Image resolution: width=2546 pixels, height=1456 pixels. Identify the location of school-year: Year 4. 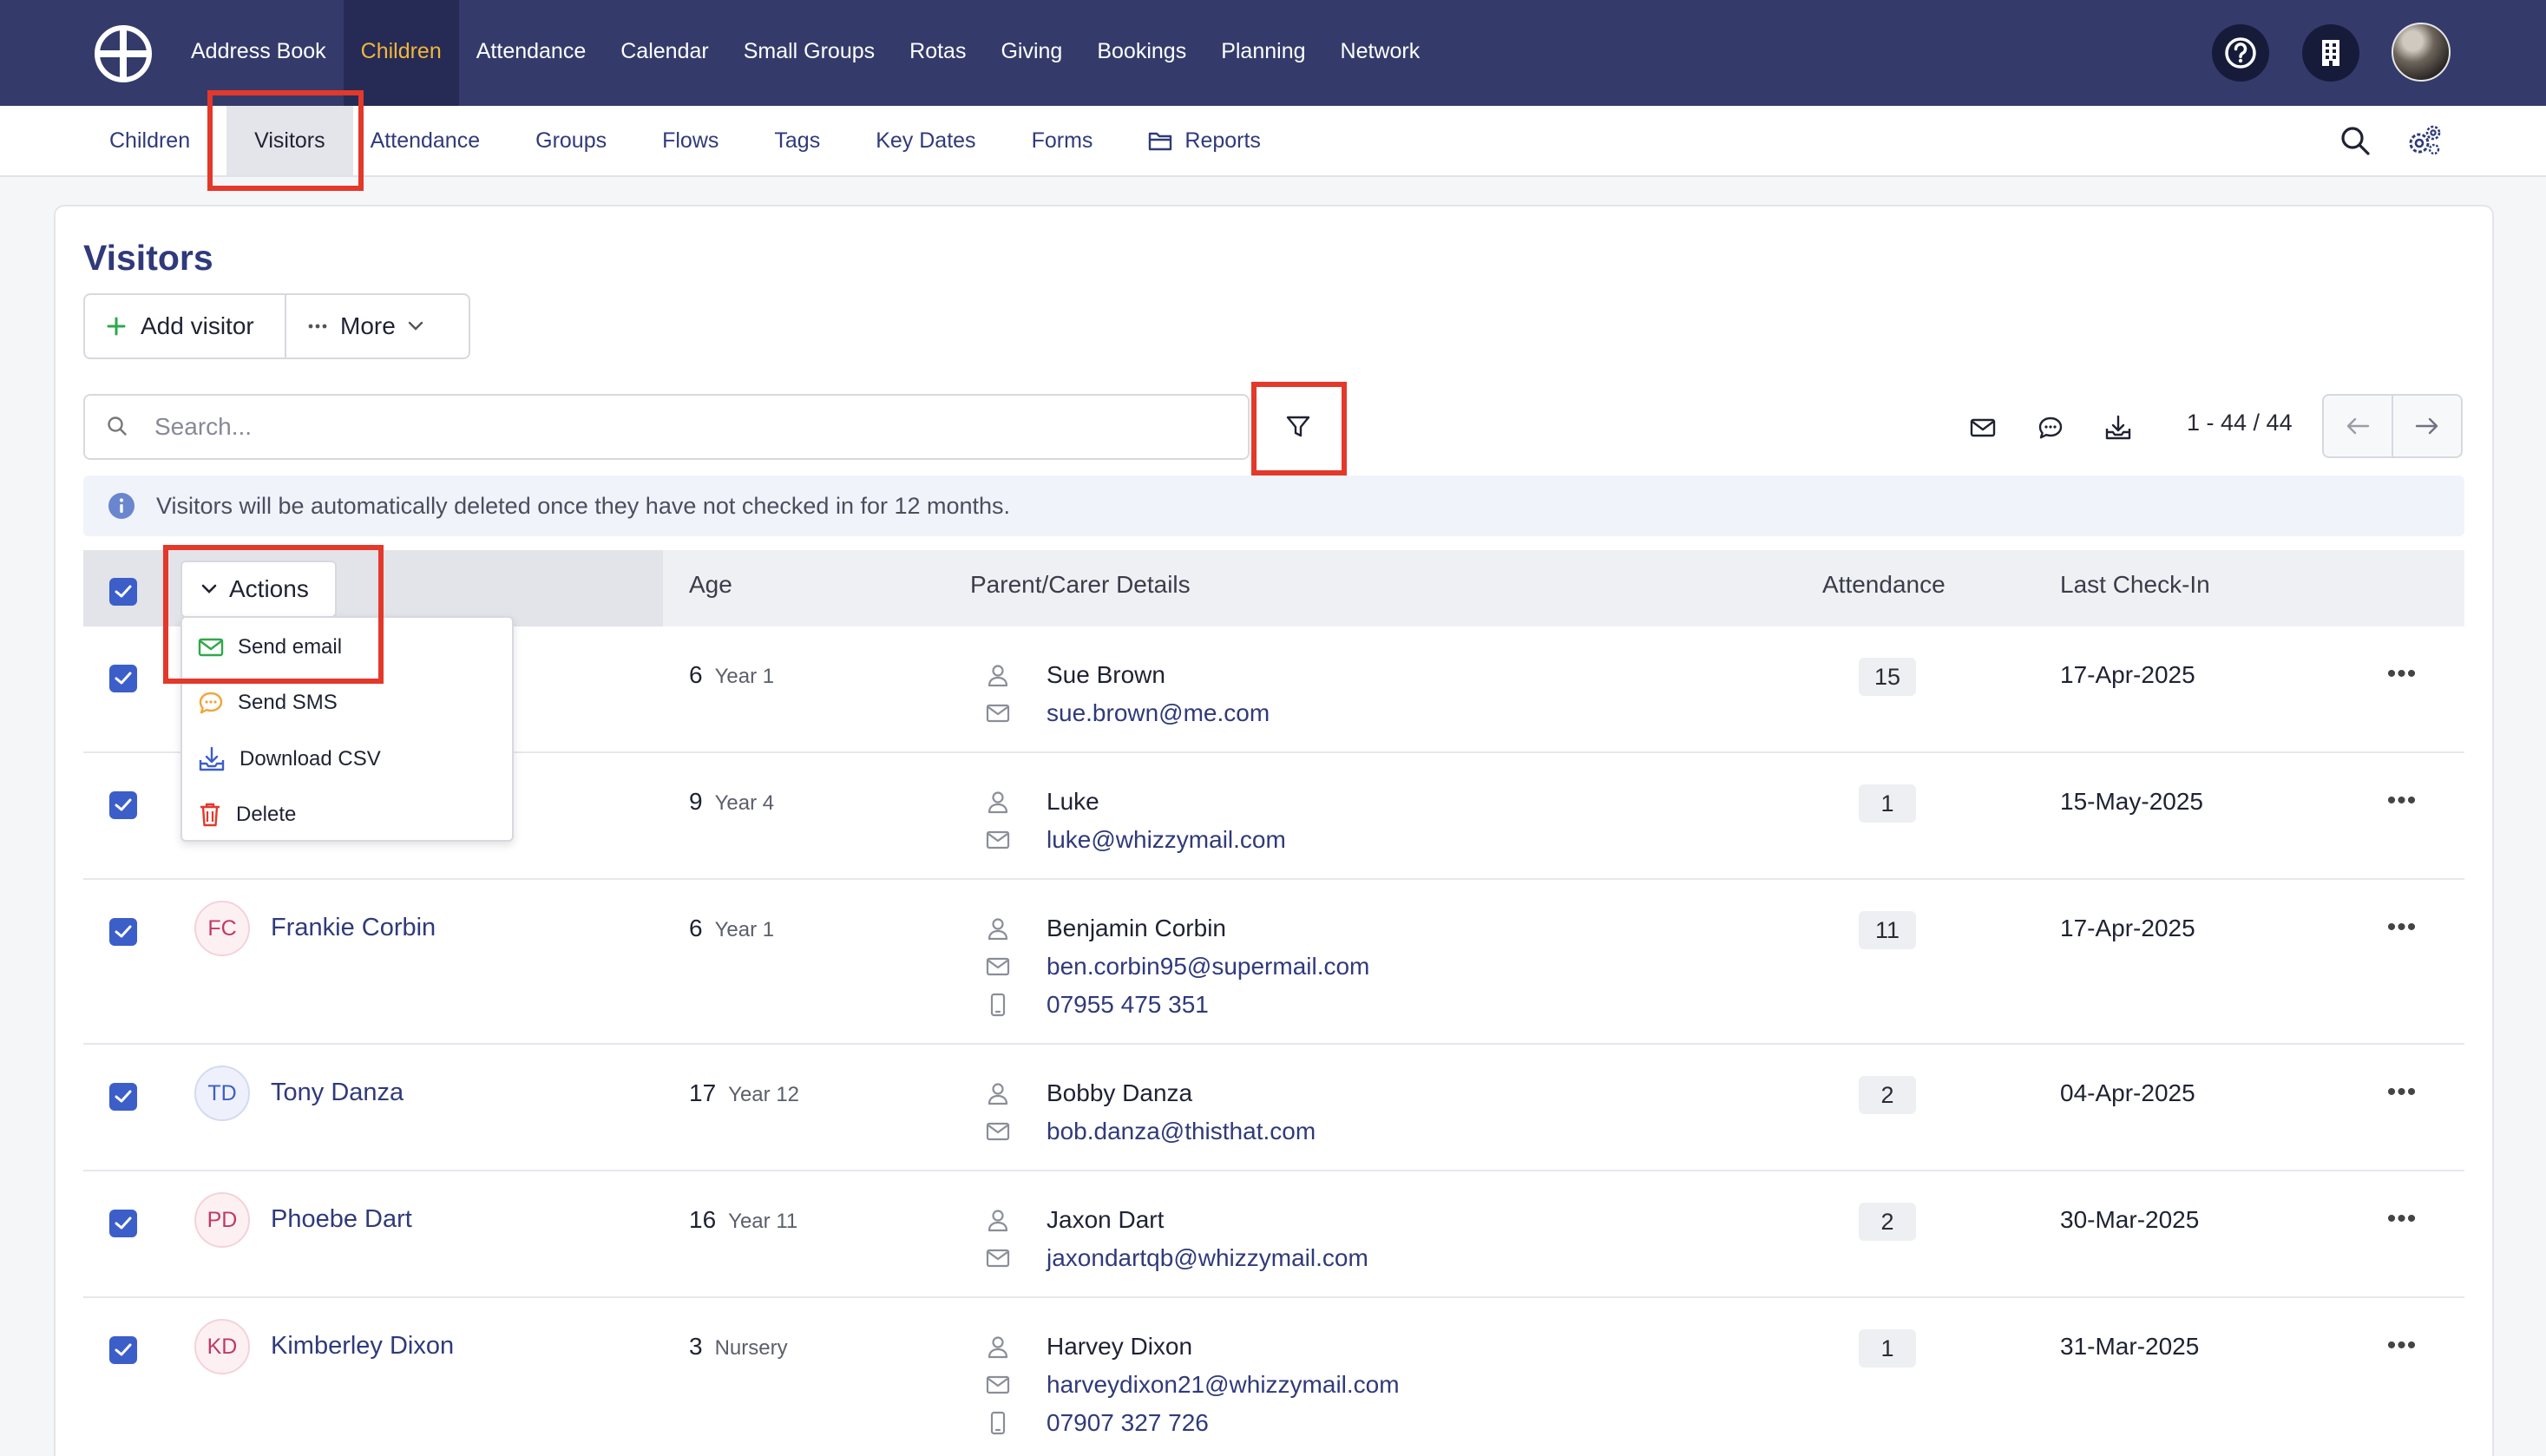
(744, 803).